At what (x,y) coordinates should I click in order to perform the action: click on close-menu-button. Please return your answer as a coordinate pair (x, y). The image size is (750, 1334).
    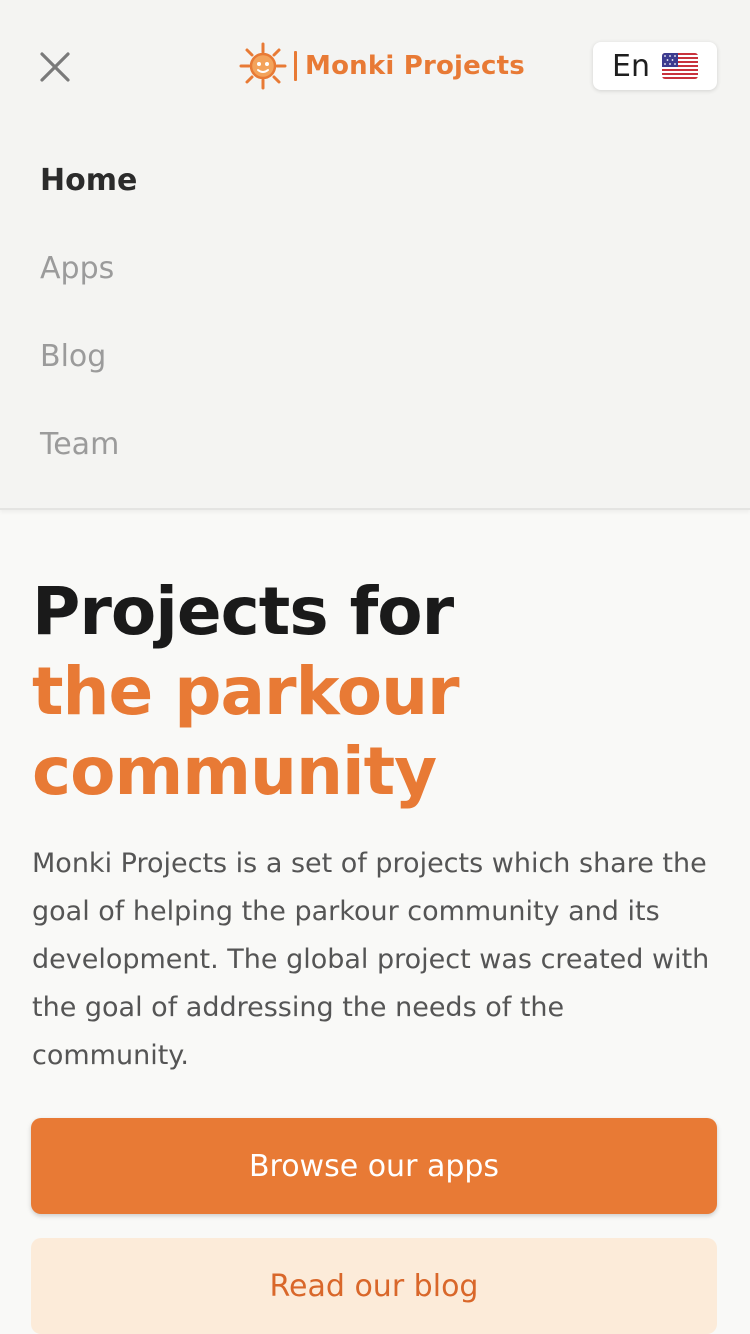
    Looking at the image, I should click on (55, 67).